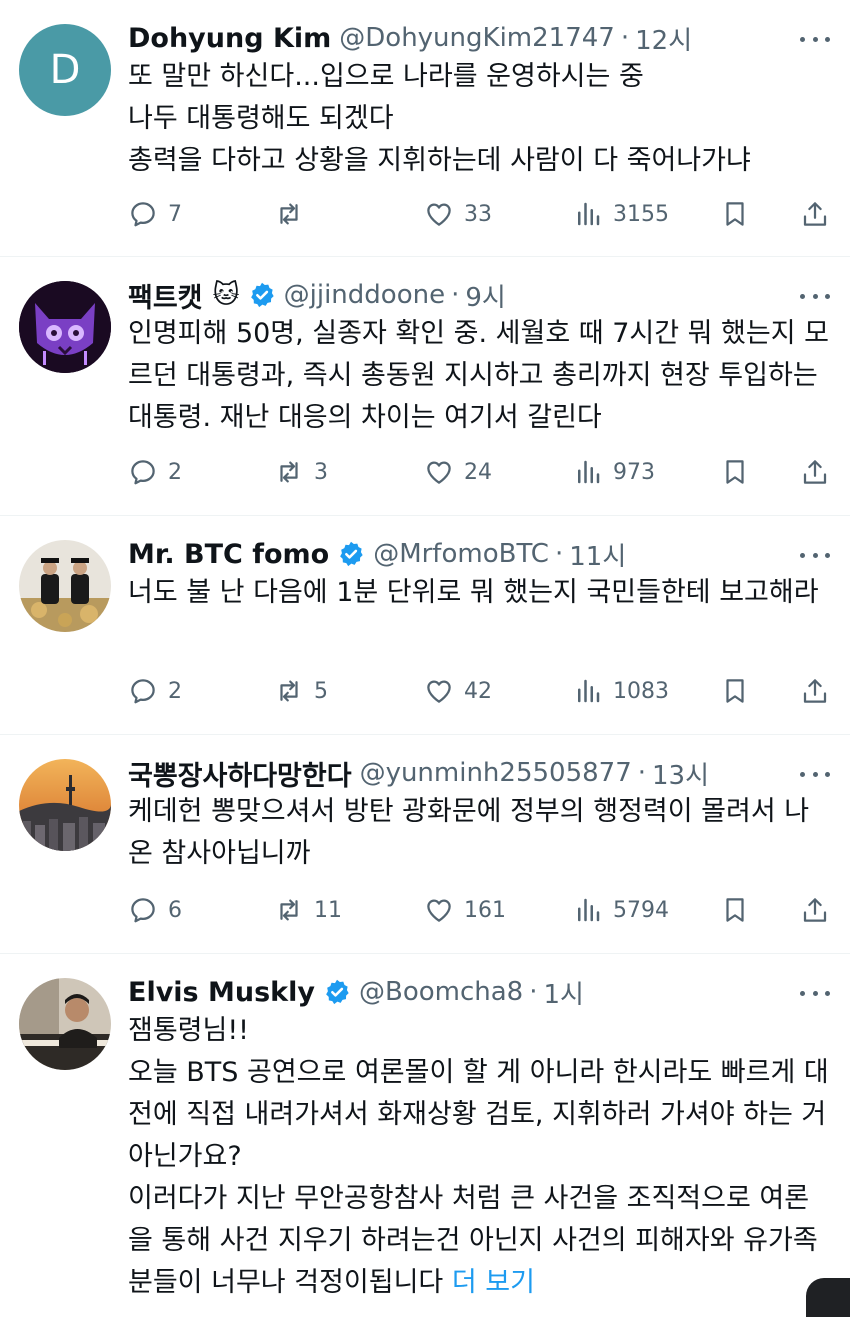 The width and height of the screenshot is (850, 1317). What do you see at coordinates (65, 70) in the screenshot?
I see `avatar: D` at bounding box center [65, 70].